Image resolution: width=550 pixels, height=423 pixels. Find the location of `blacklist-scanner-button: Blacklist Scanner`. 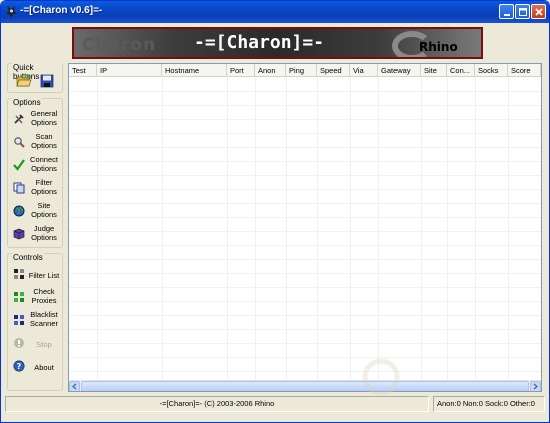

blacklist-scanner-button: Blacklist Scanner is located at coordinates (36, 321).